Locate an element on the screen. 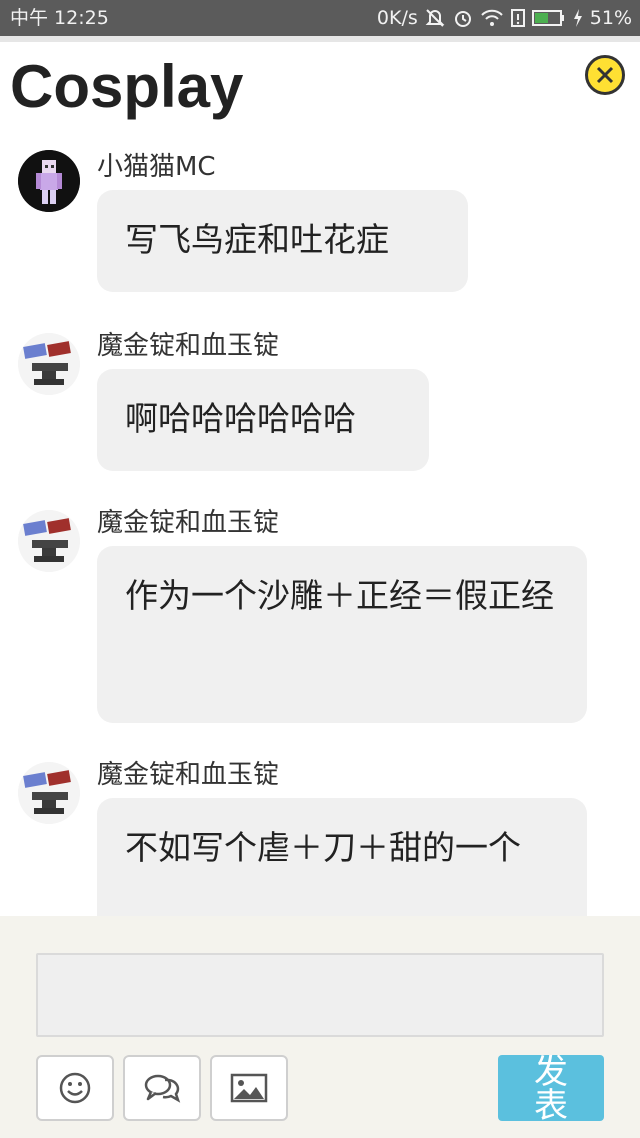  charging-icon is located at coordinates (578, 18).